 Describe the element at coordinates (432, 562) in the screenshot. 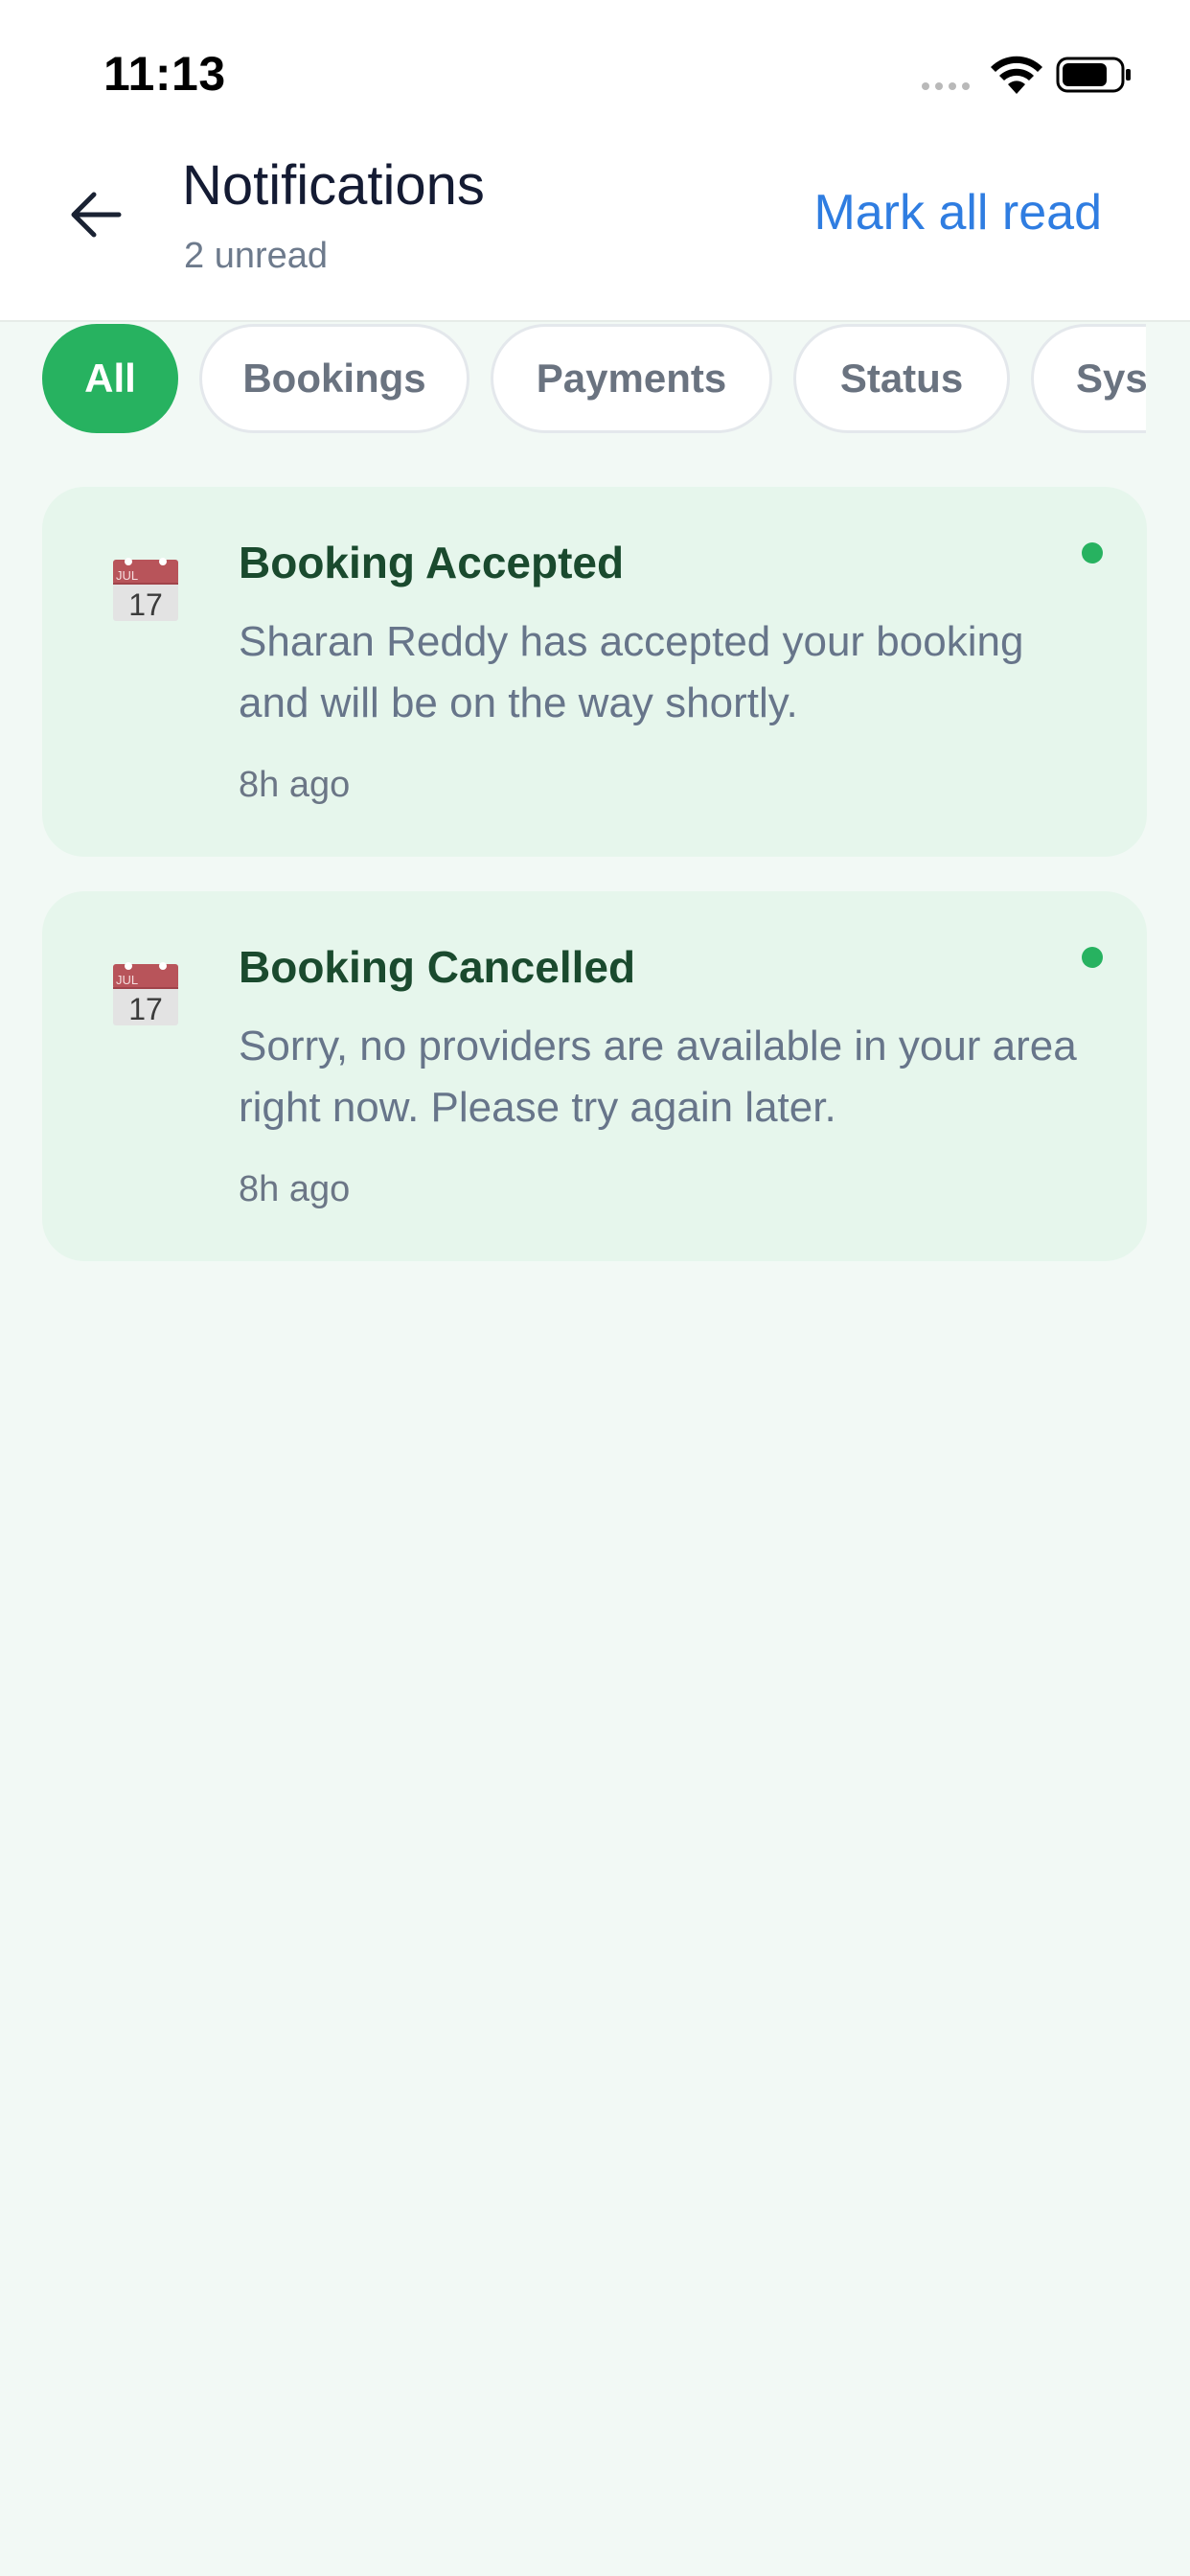

I see `notification-title: Booking Accepted` at that location.